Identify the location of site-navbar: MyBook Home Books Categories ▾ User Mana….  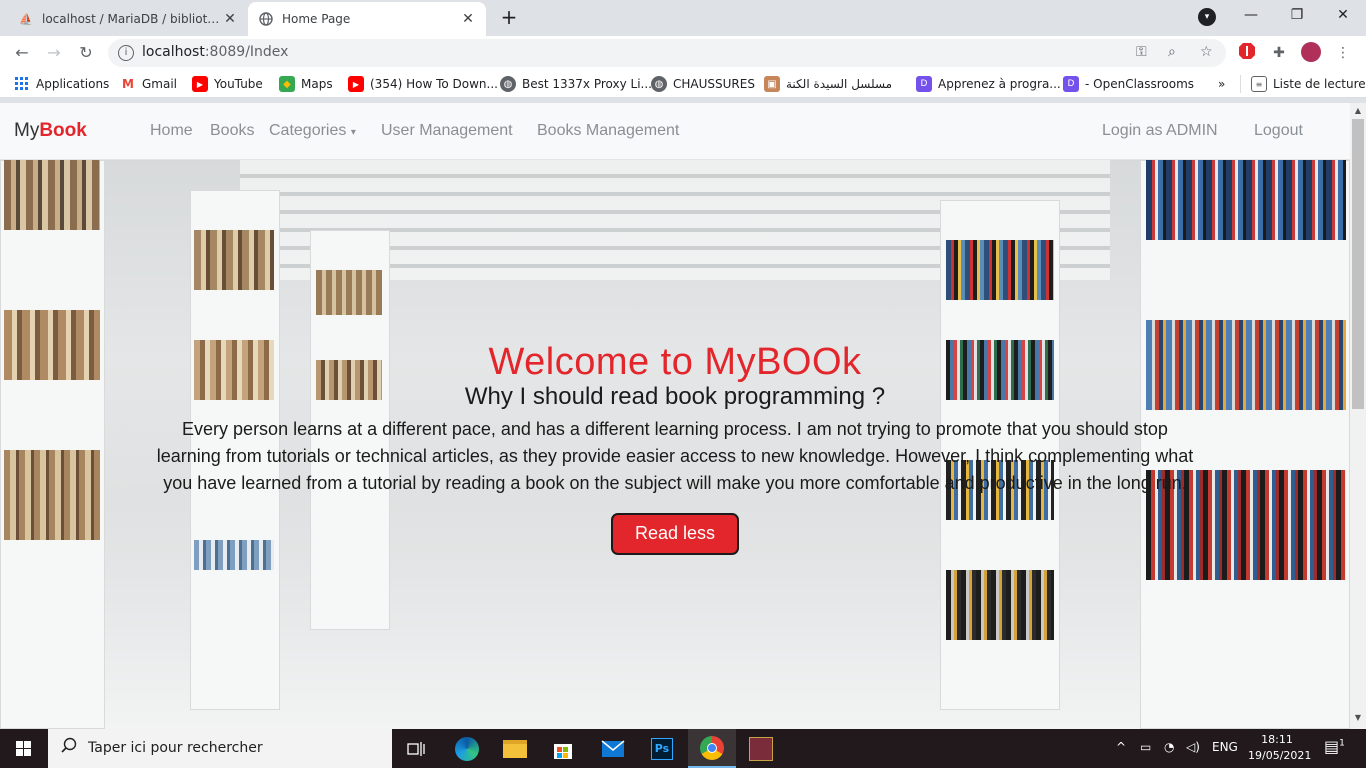
(675, 131).